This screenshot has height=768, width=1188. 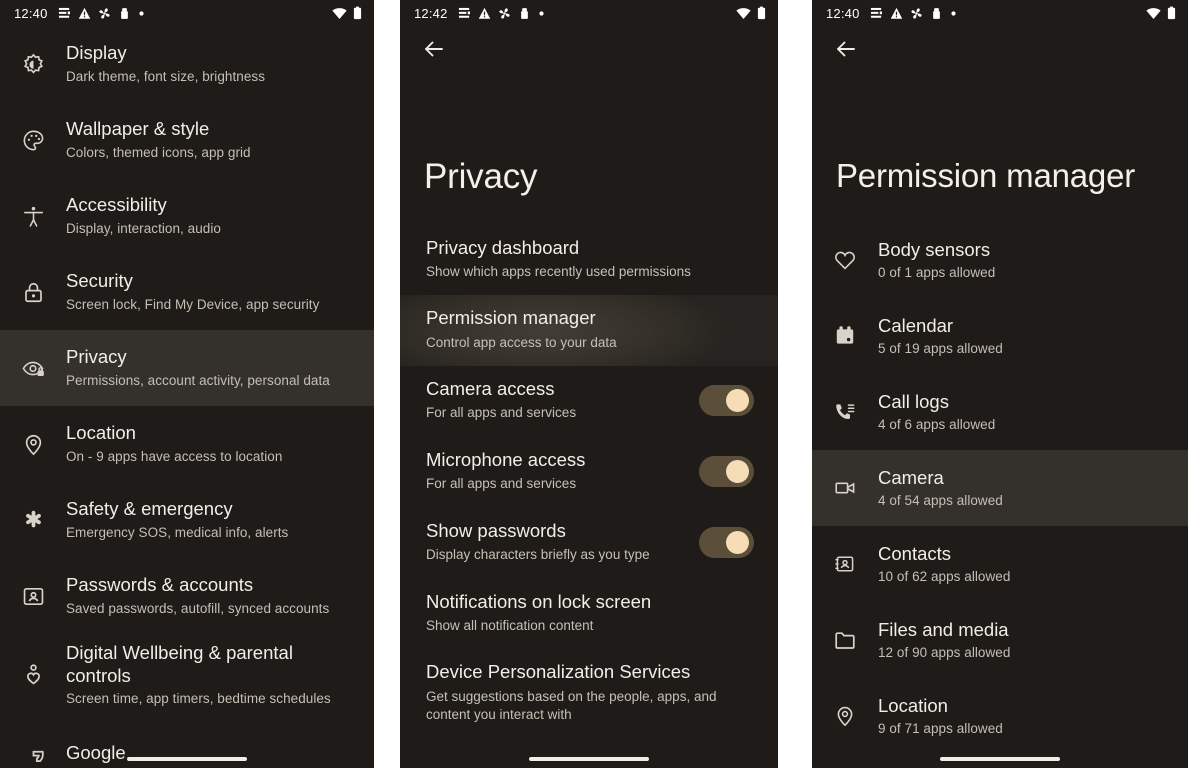 What do you see at coordinates (158, 152) in the screenshot?
I see `settings-item-subtitle: Colors, themed icons, app grid` at bounding box center [158, 152].